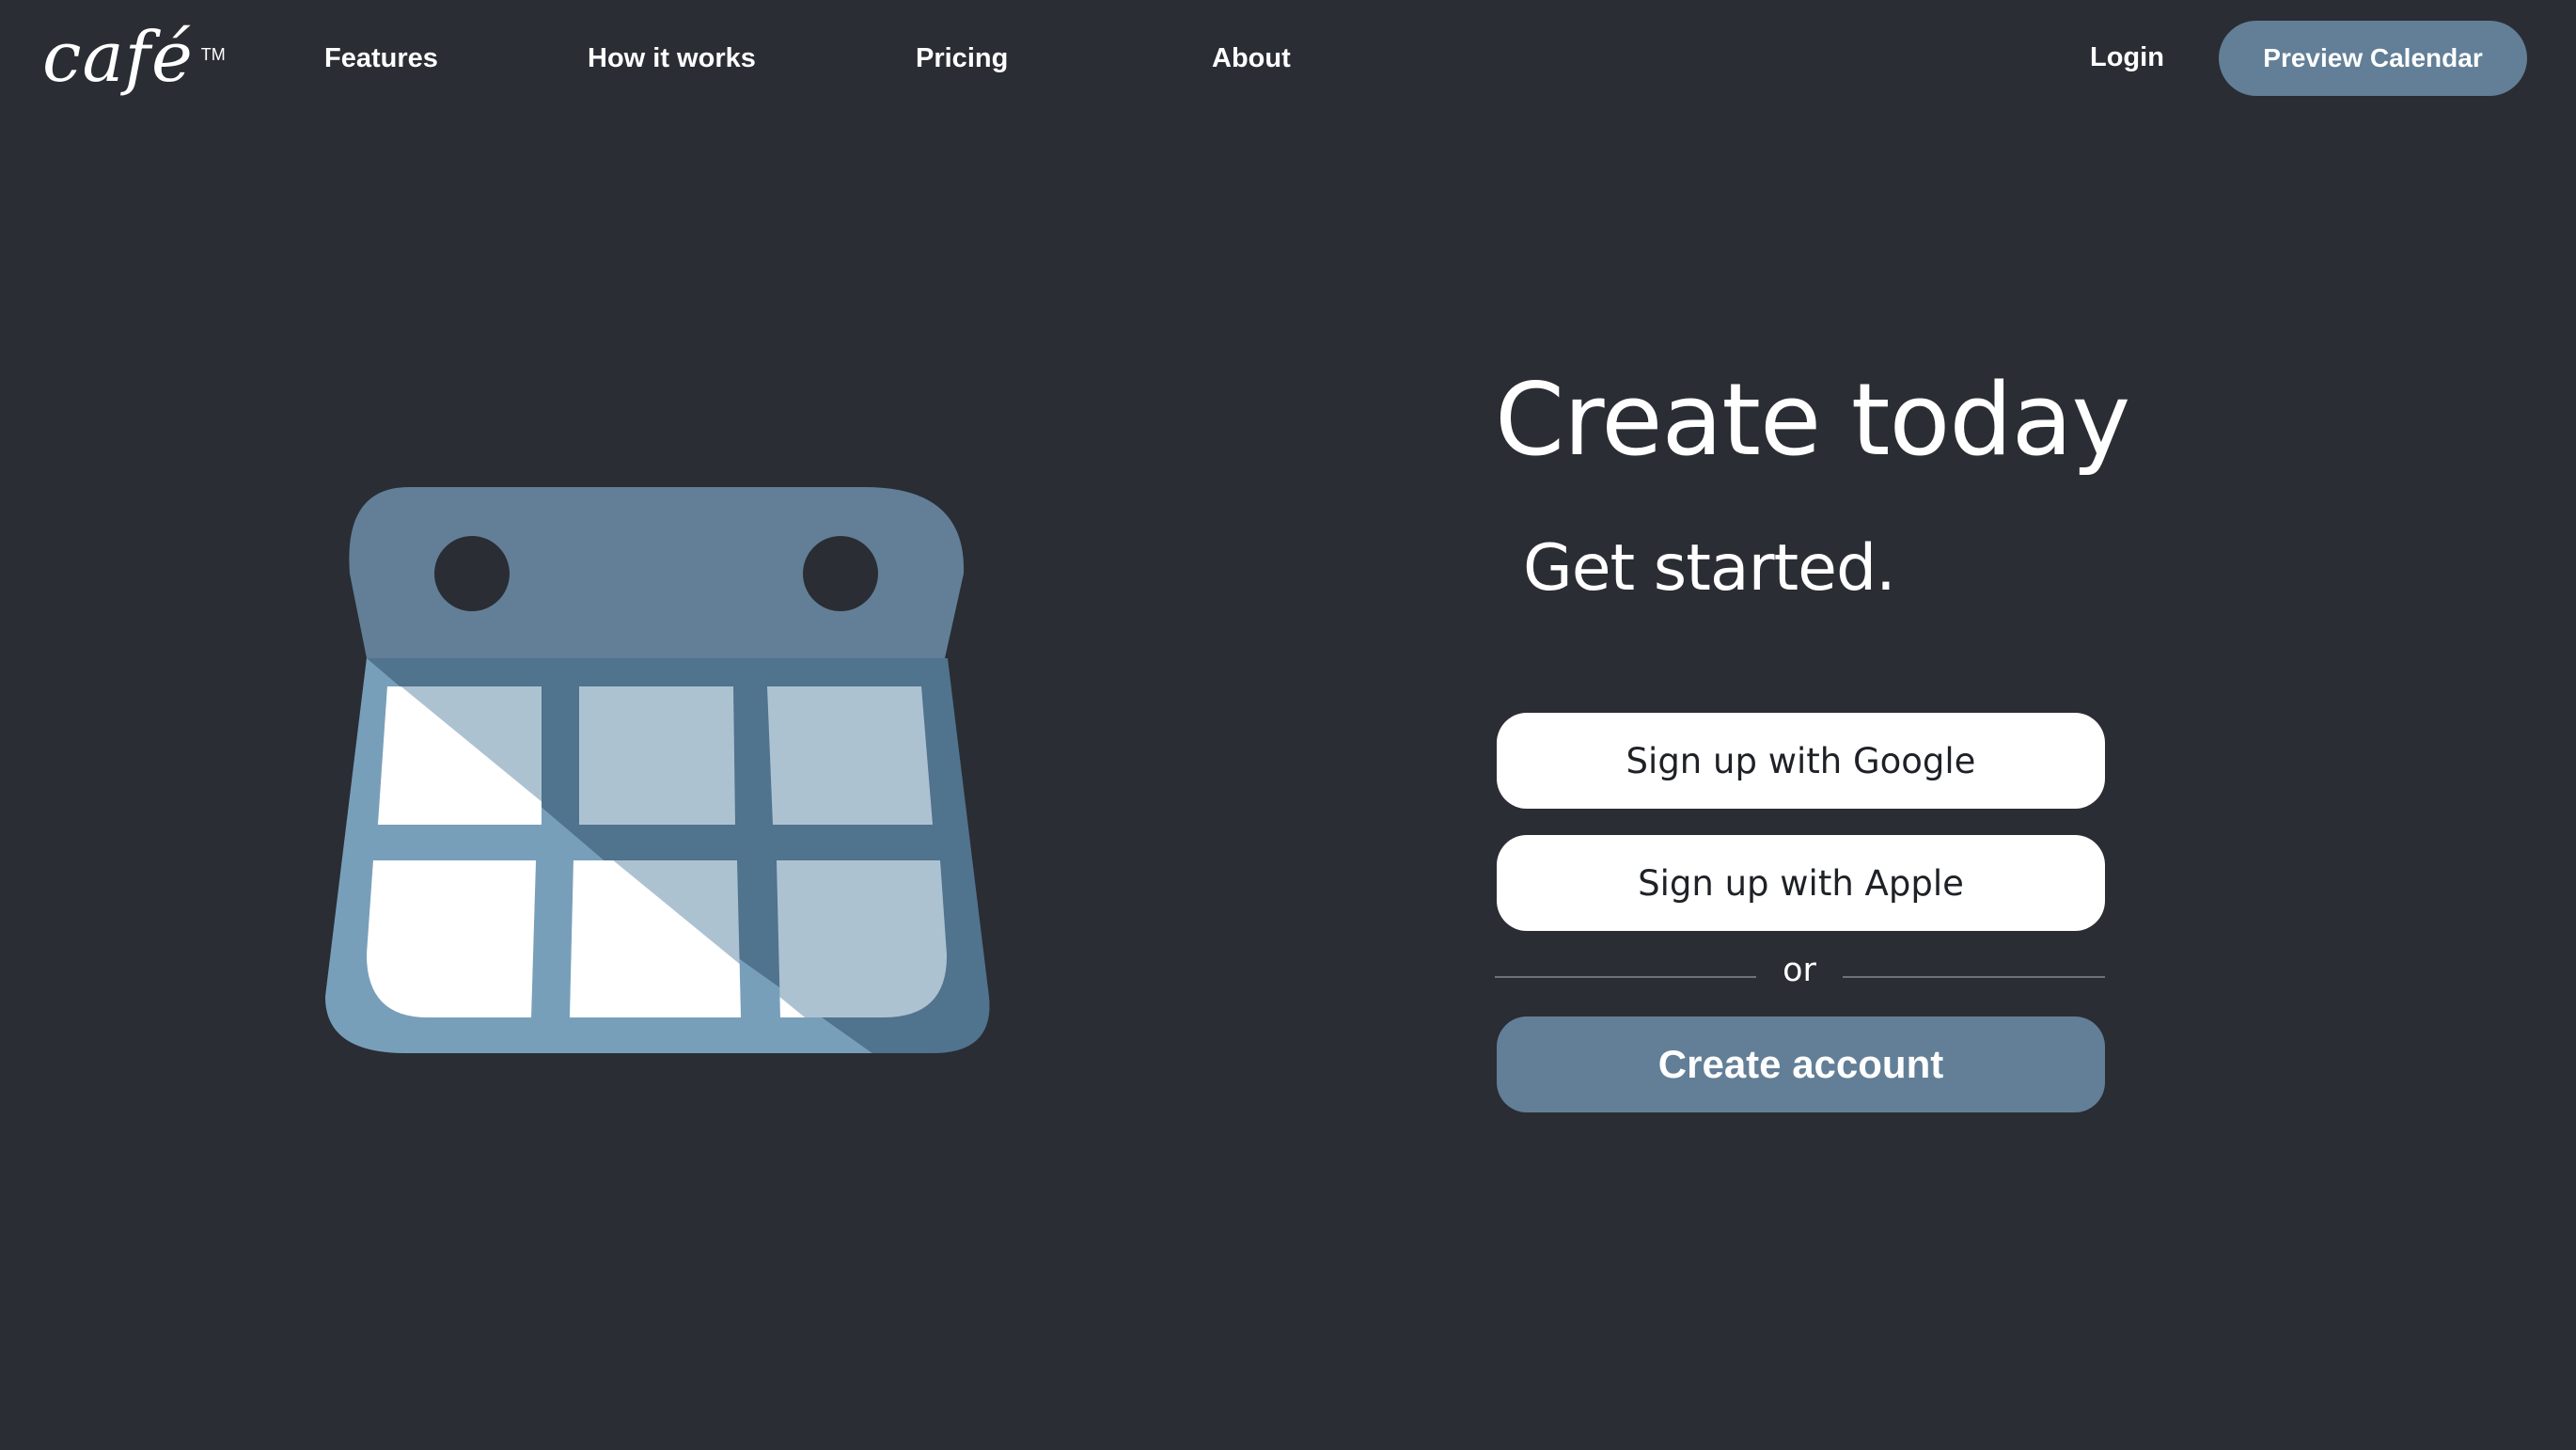 The height and width of the screenshot is (1450, 2576). I want to click on brand-logo: café TM, so click(134, 59).